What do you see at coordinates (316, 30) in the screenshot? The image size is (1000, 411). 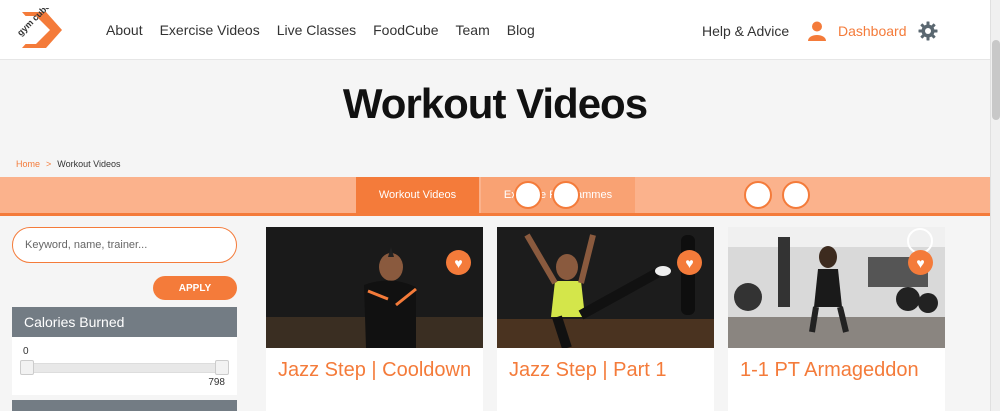 I see `nav-live-classes: Live Classes` at bounding box center [316, 30].